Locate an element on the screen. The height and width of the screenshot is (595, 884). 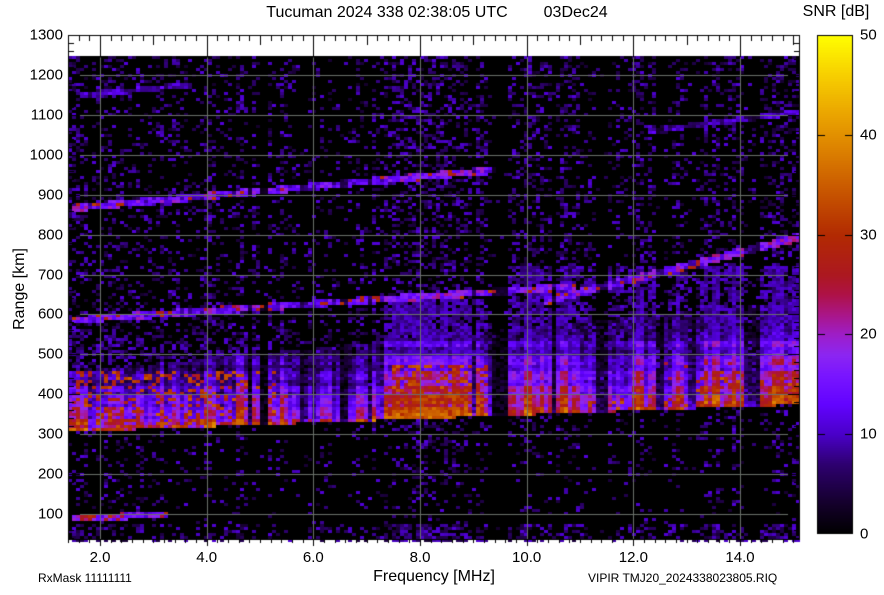
colorbar-title: SNR [dB] is located at coordinates (836, 11).